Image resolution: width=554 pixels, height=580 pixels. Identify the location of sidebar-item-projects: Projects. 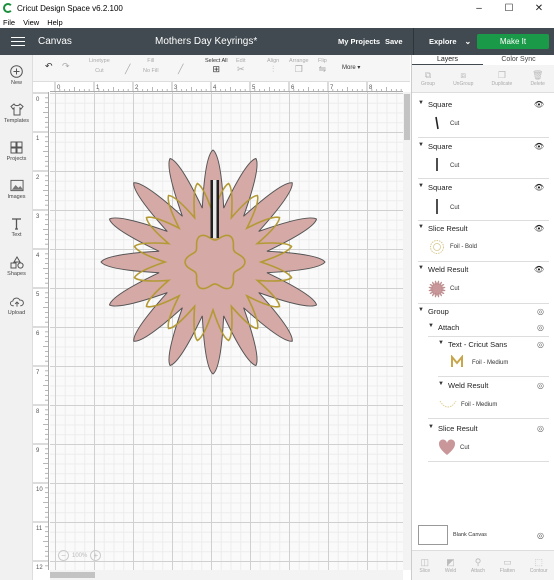
(16, 151).